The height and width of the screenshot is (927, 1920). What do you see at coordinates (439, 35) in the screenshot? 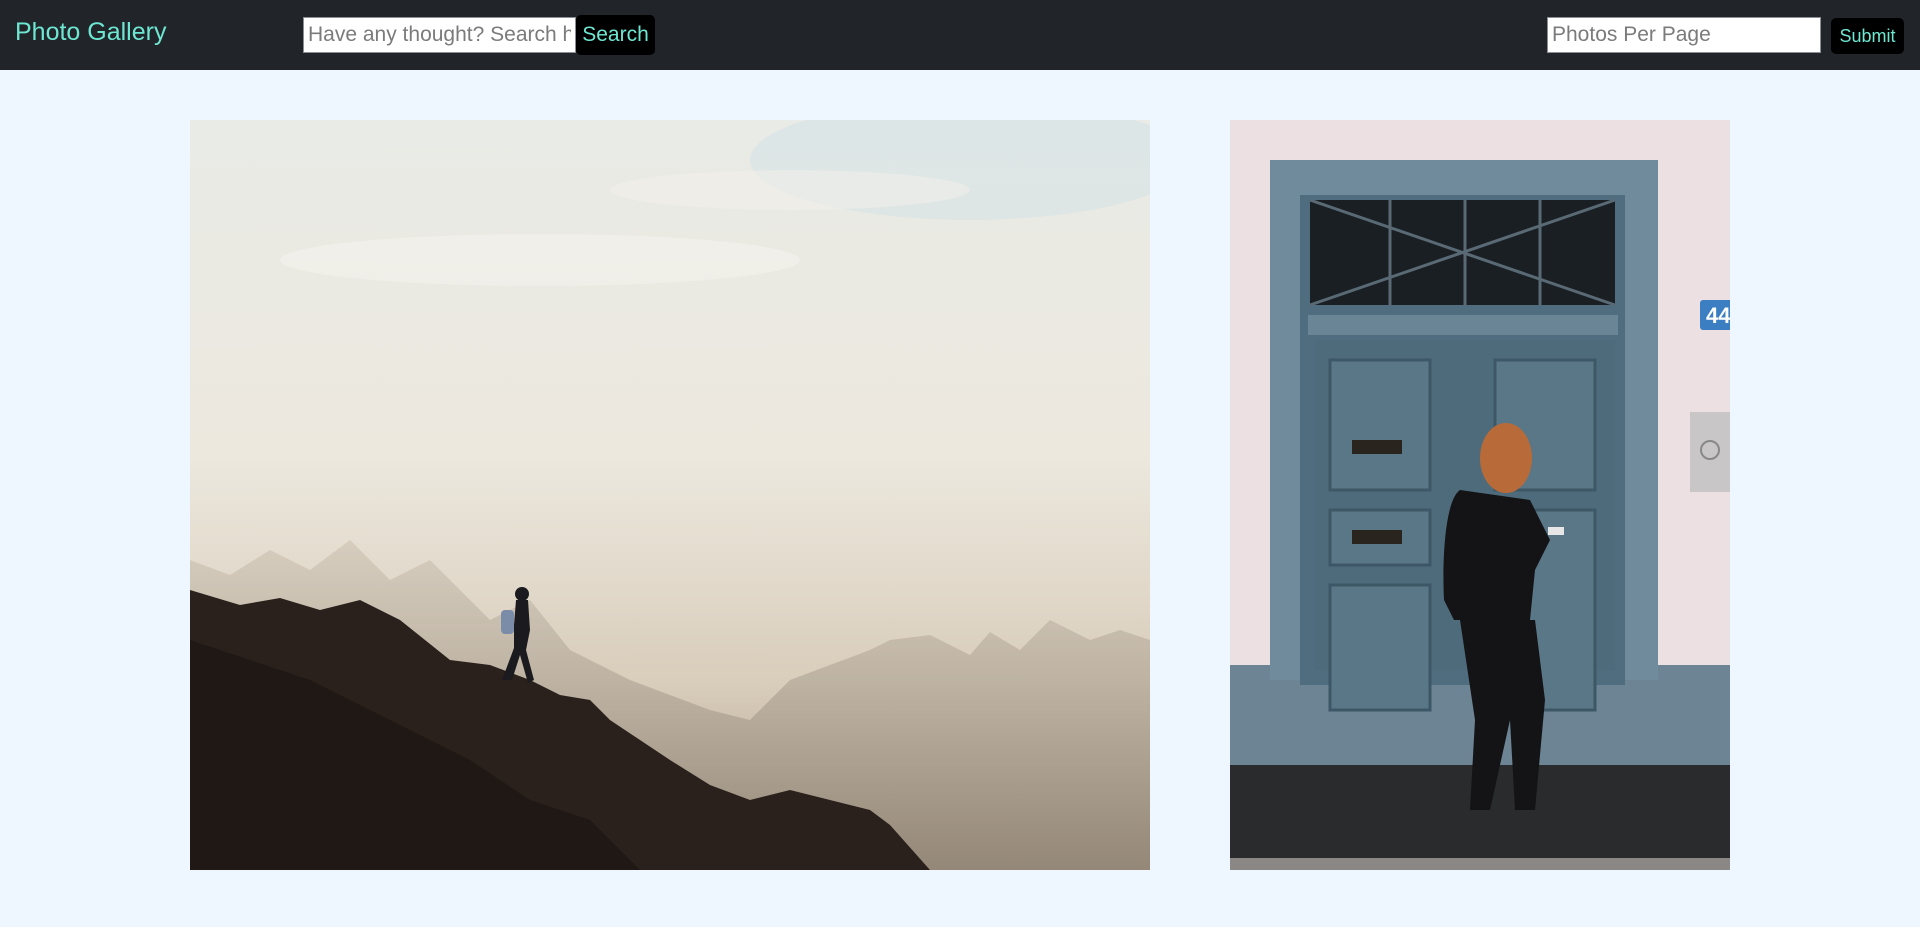
I see `search-input` at bounding box center [439, 35].